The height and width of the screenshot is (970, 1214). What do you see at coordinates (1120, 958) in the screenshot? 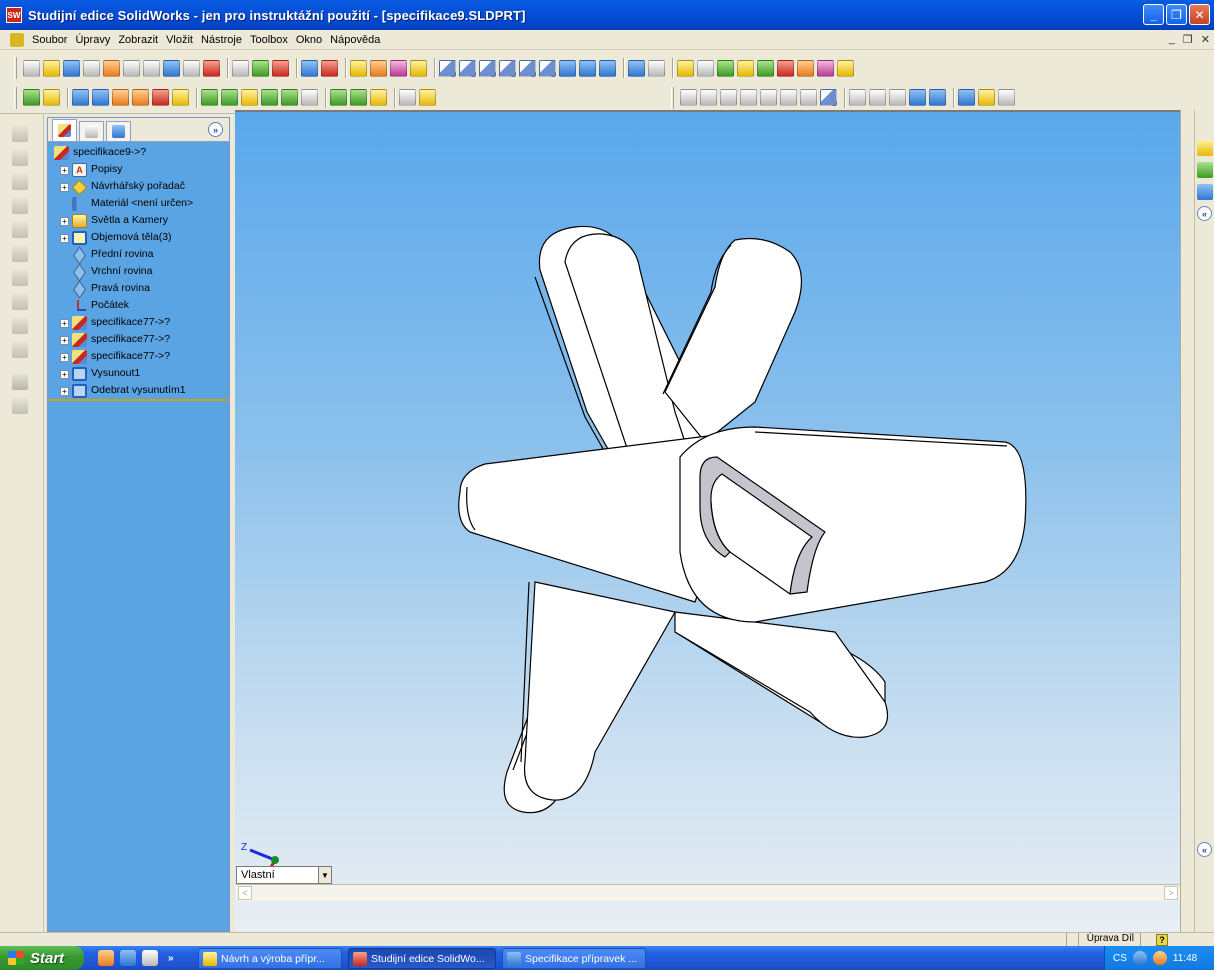
I see `language-indicator: CS` at bounding box center [1120, 958].